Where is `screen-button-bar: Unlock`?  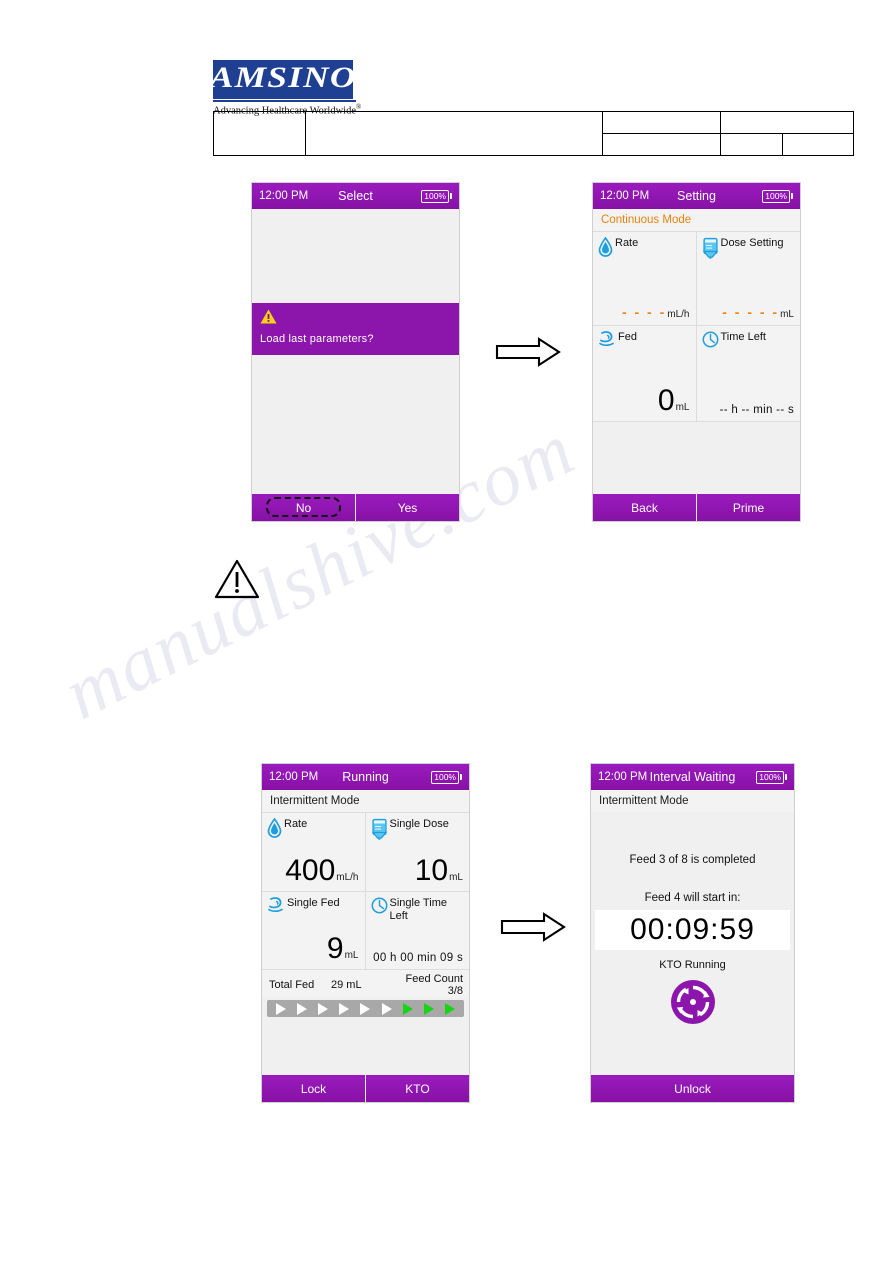
screen-button-bar: Unlock is located at coordinates (692, 1088).